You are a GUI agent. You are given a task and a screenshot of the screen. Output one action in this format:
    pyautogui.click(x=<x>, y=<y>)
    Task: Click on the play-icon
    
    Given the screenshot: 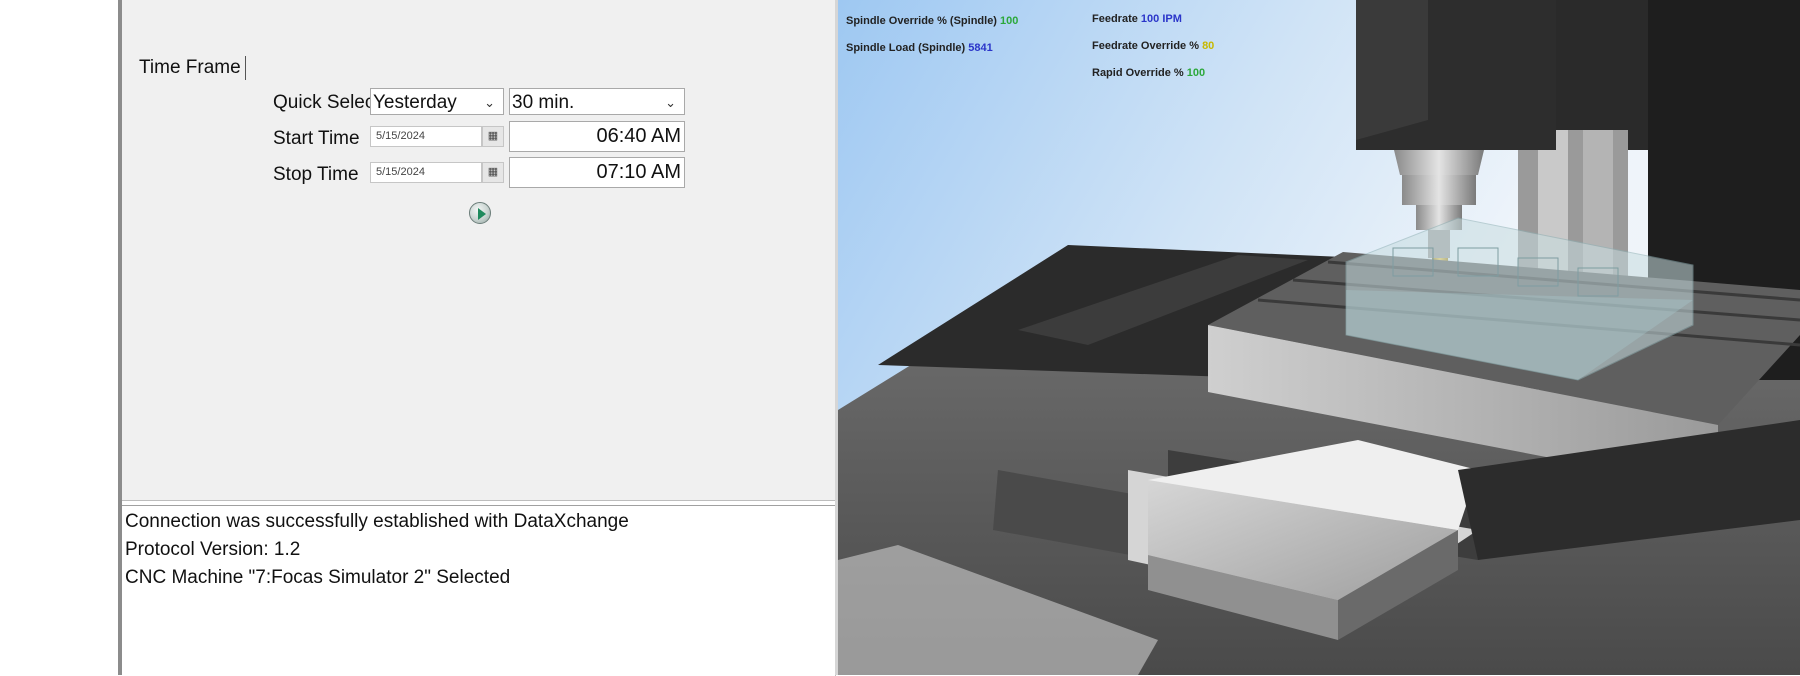 What is the action you would take?
    pyautogui.click(x=482, y=214)
    